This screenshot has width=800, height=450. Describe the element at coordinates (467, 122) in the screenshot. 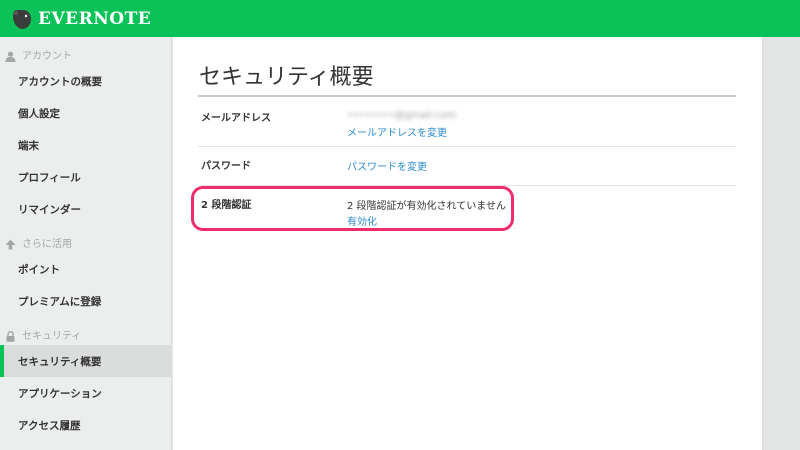

I see `email-row: メールアドレス ••••••••@gmail.com メールアドレスを変更` at that location.